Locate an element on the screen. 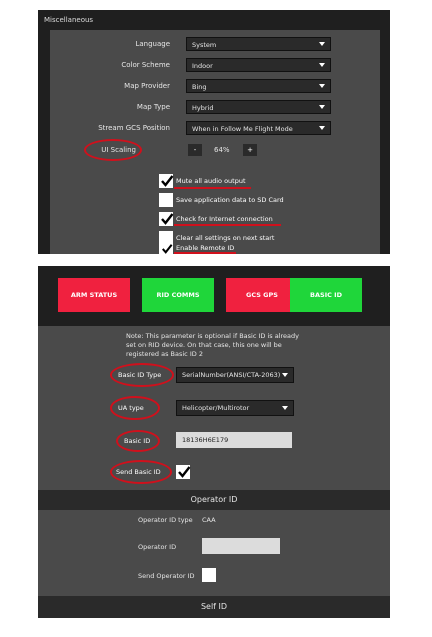  operator-id-input is located at coordinates (241, 546).